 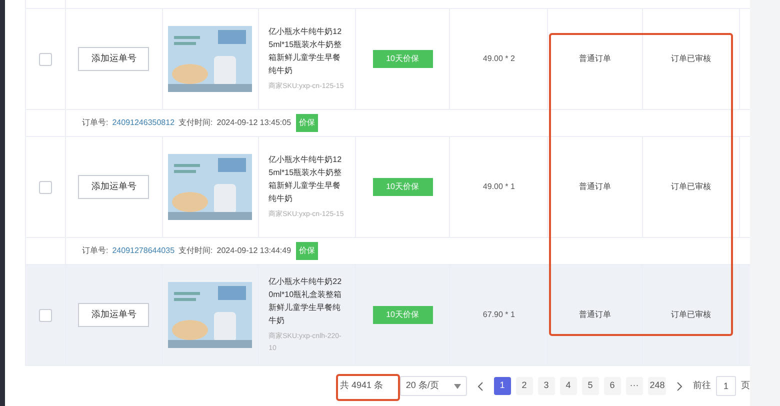 What do you see at coordinates (634, 386) in the screenshot?
I see `page-number: ···` at bounding box center [634, 386].